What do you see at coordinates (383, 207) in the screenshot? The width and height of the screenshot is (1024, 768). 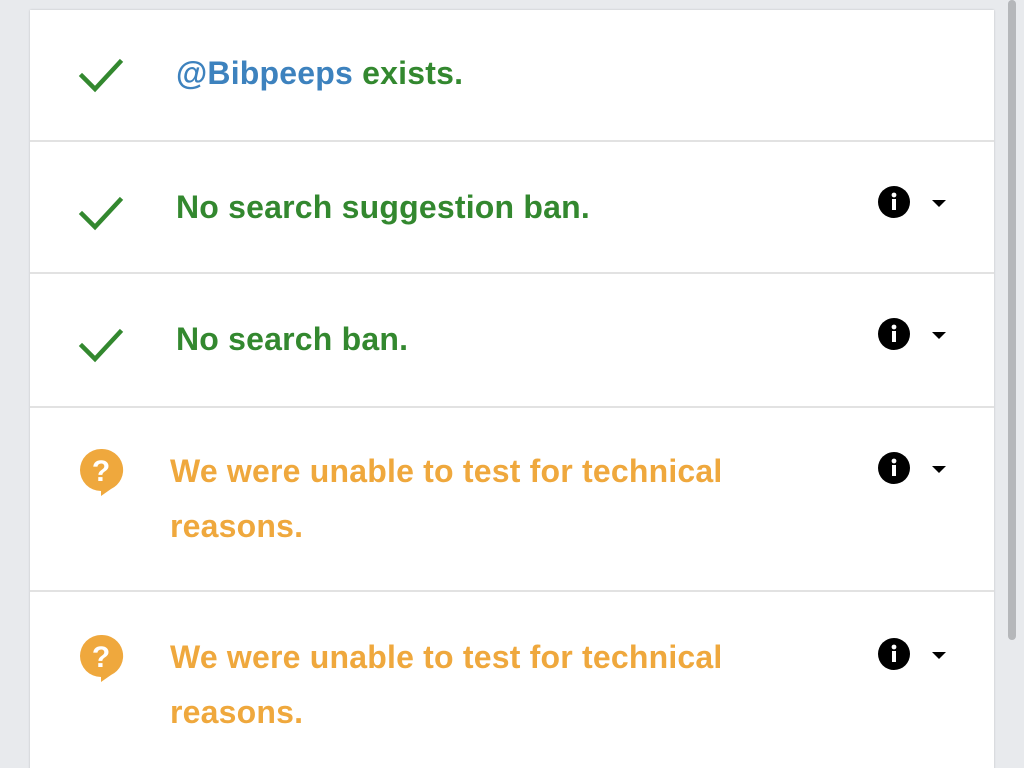 I see `result-text: No search suggestion ban.` at bounding box center [383, 207].